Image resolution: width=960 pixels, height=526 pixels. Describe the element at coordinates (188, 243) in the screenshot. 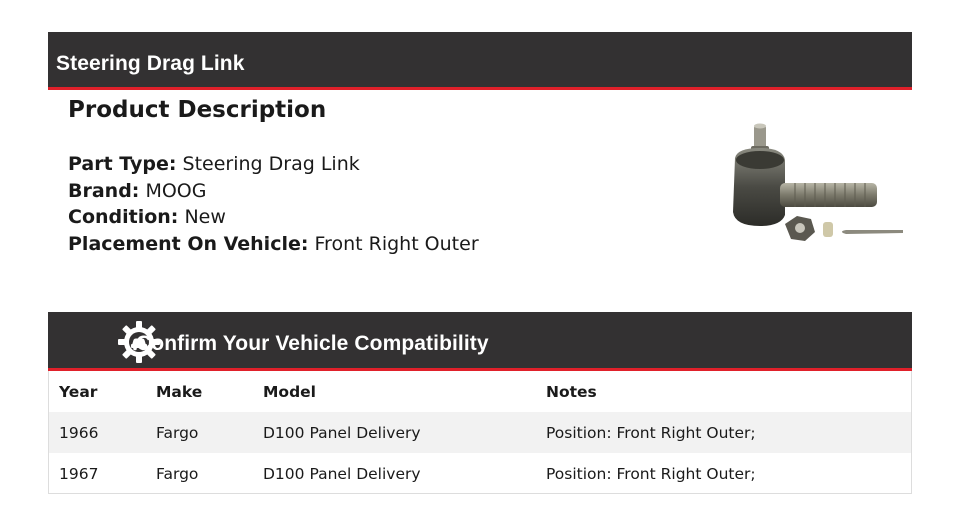

I see `spec-key: Placement On Vehicle:` at that location.